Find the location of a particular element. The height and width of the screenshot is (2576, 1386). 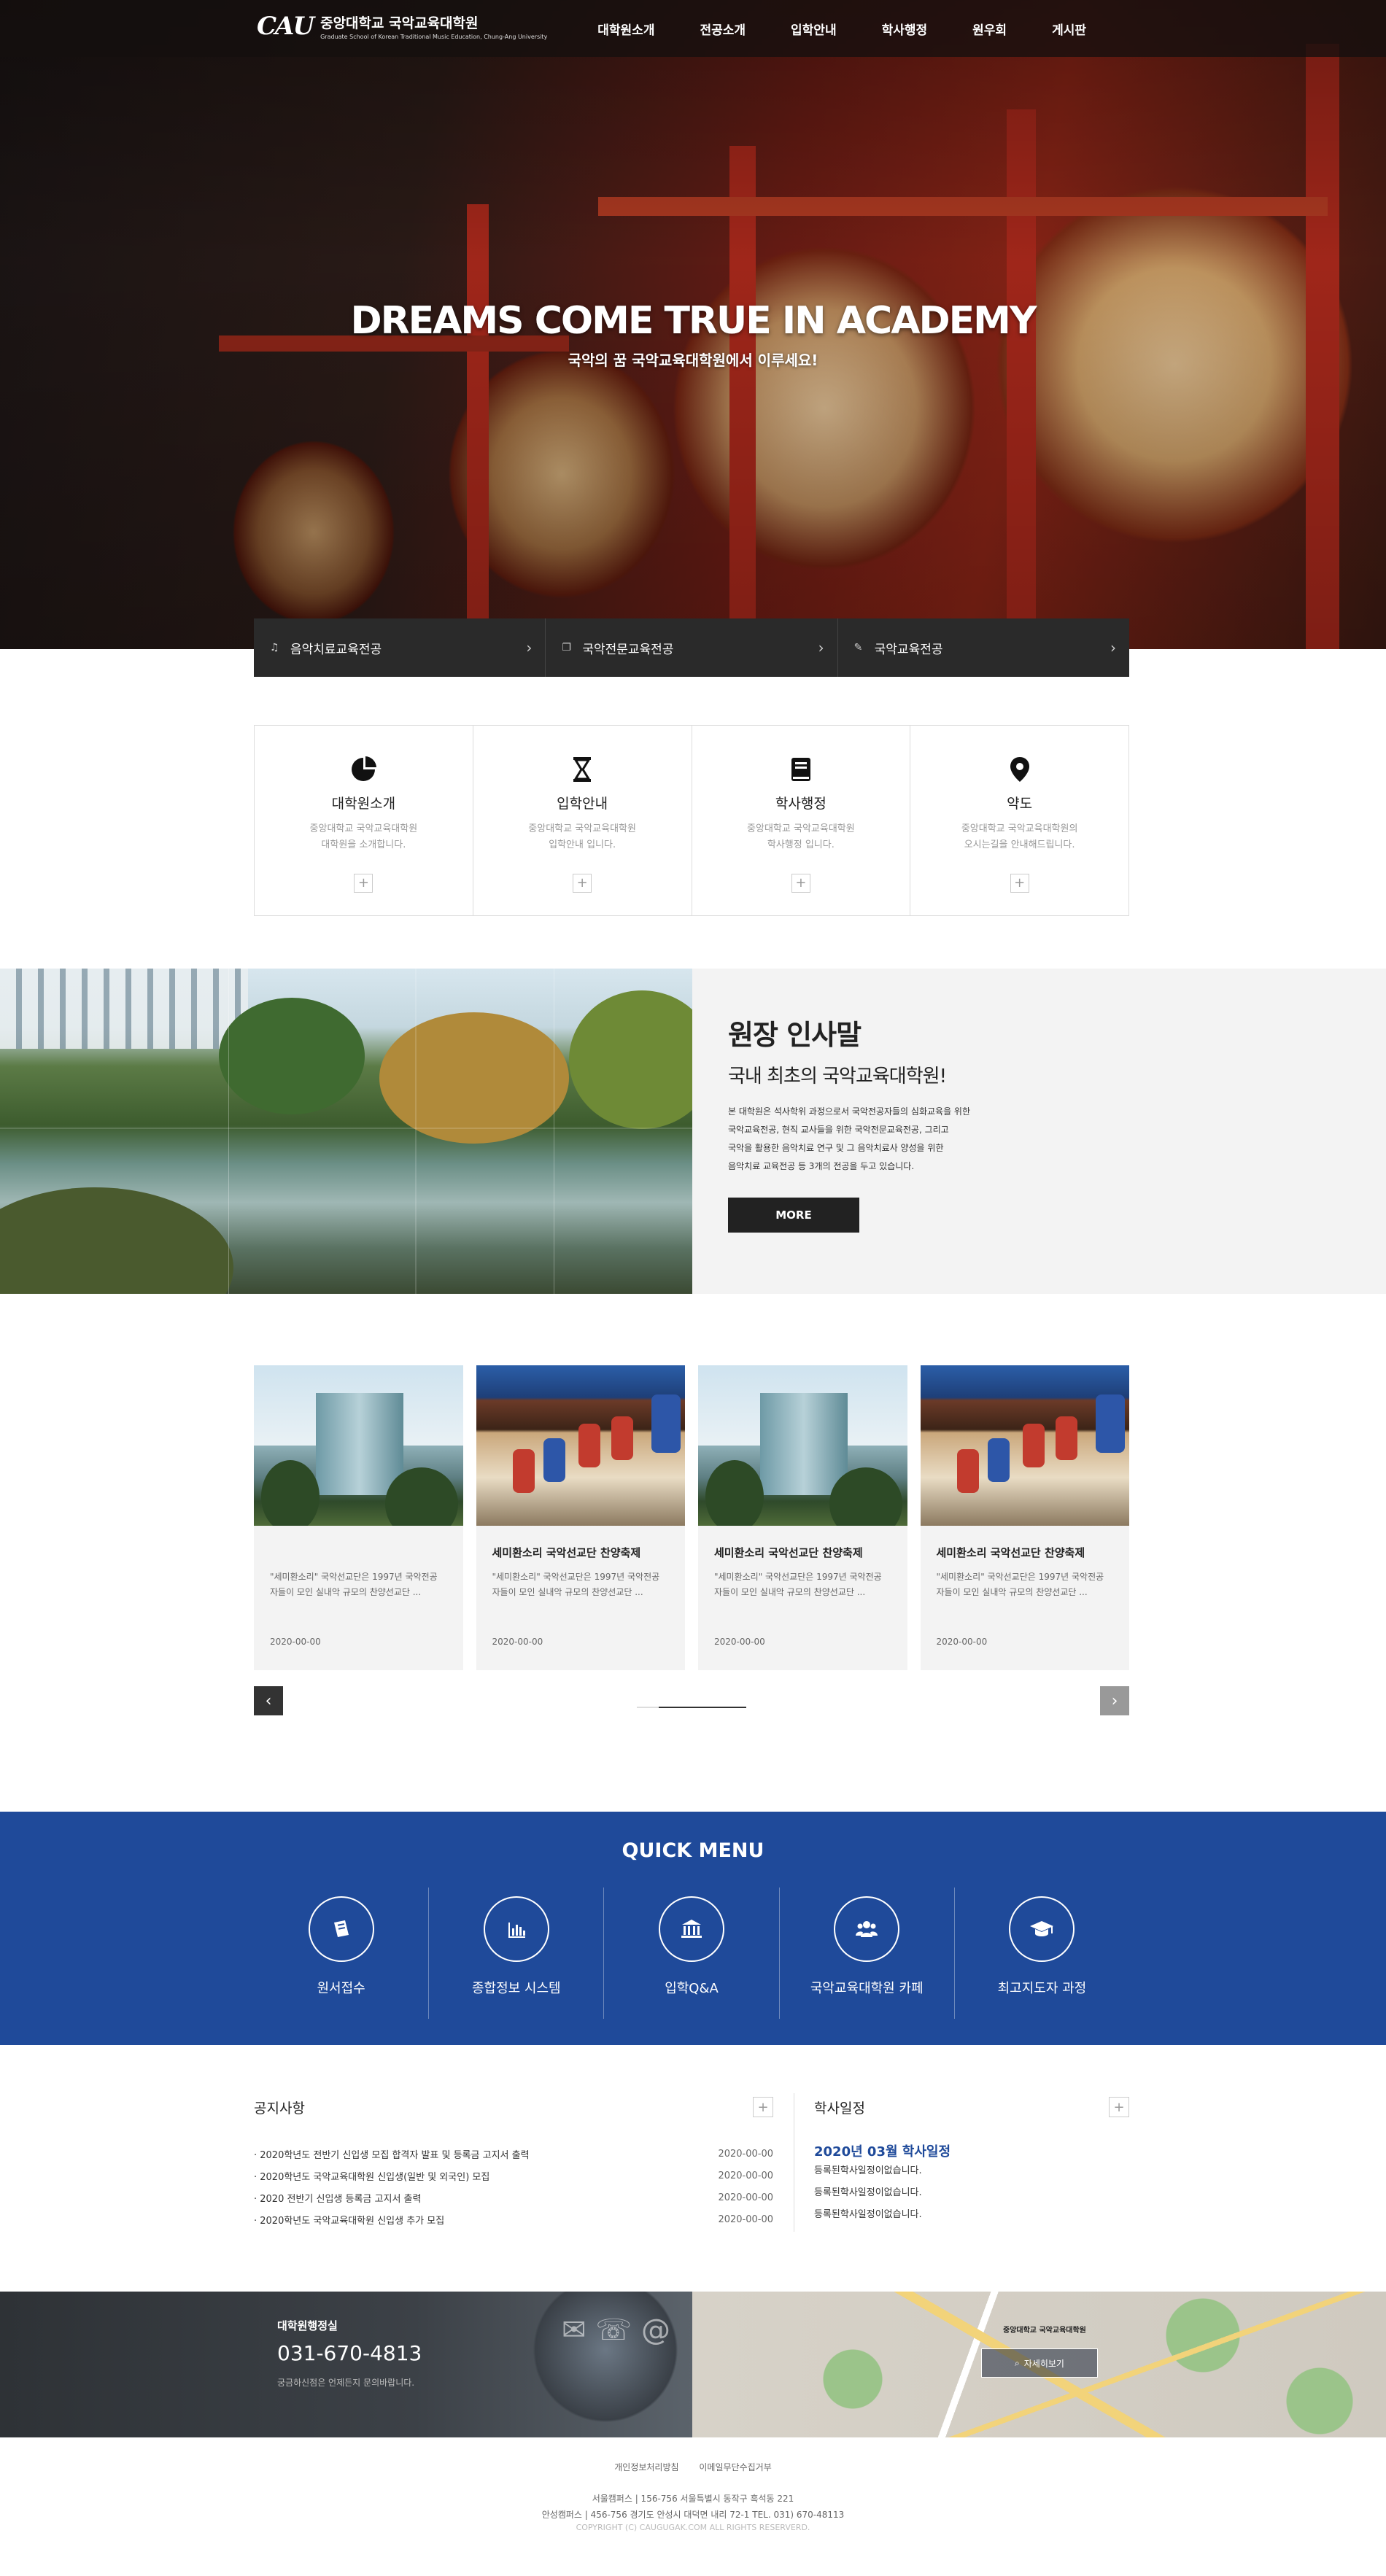

quick-label: 입학Q&A is located at coordinates (692, 1989).